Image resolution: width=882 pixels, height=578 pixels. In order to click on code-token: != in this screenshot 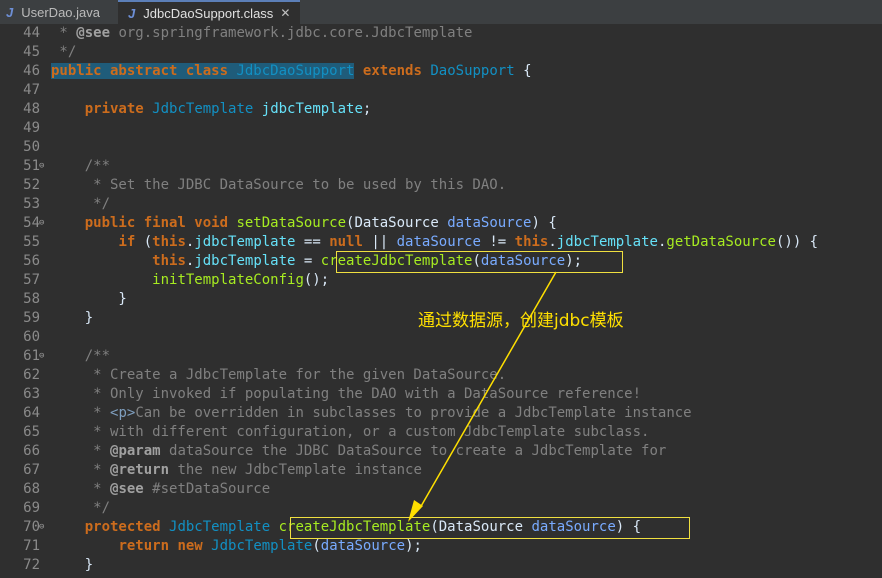, I will do `click(497, 242)`.